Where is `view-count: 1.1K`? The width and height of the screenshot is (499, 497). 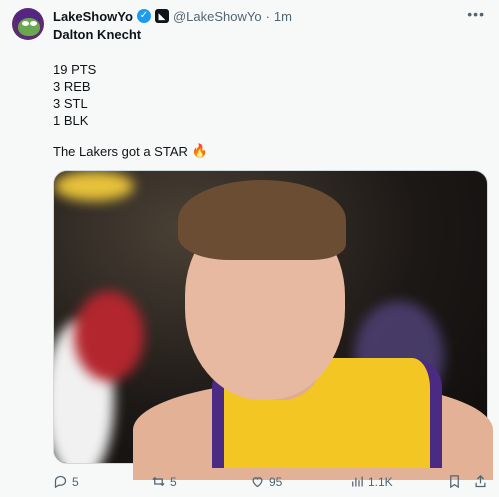 view-count: 1.1K is located at coordinates (380, 481).